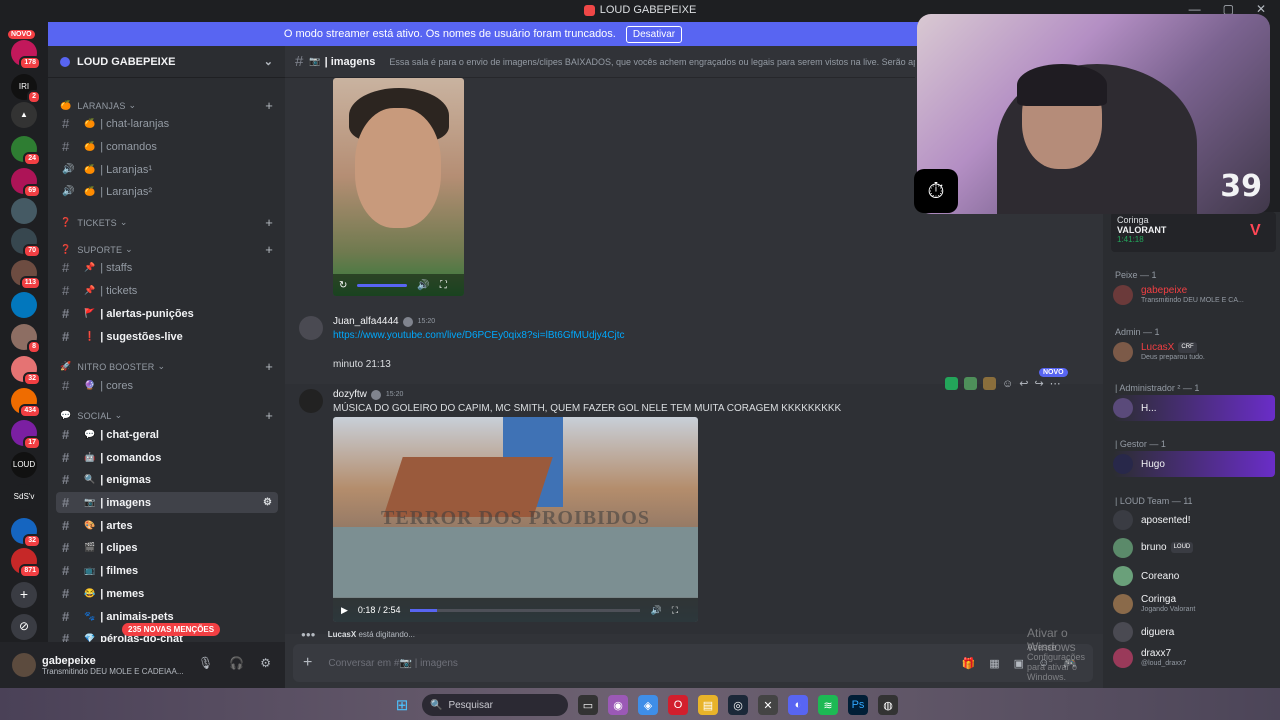  I want to click on channel-item: # 🍊 | chat-laranjas, so click(167, 123).